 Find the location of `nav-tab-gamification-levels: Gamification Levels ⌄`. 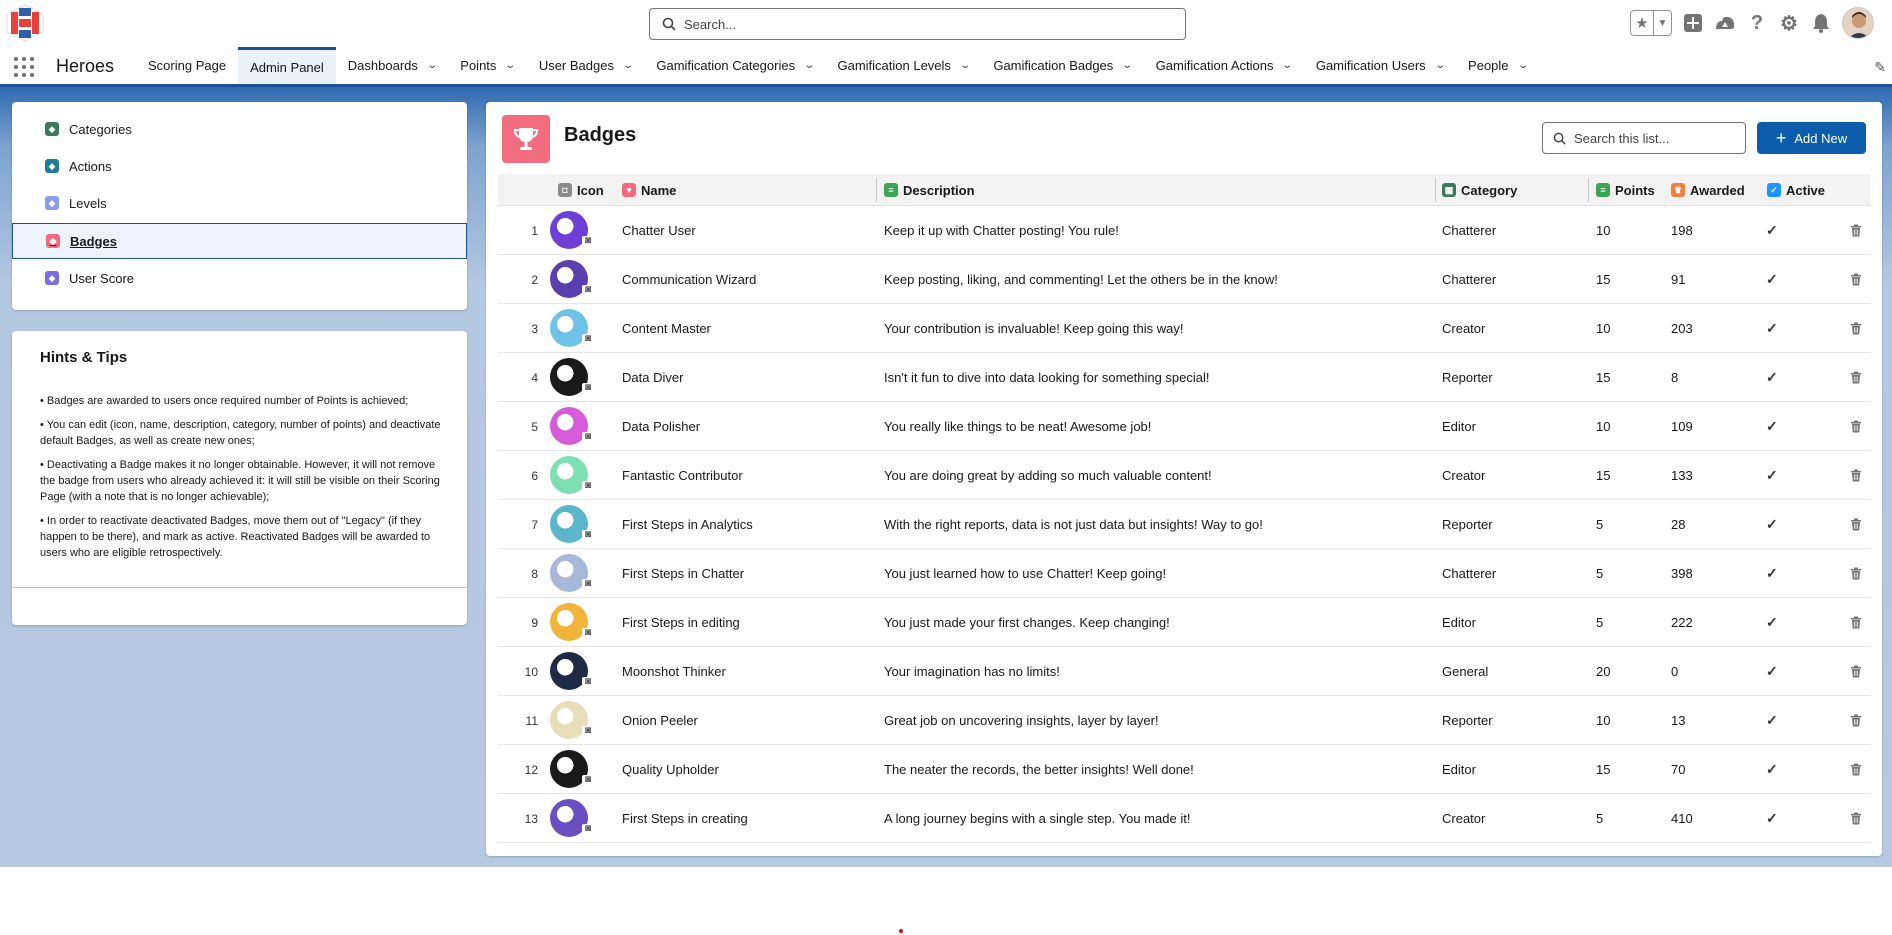

nav-tab-gamification-levels: Gamification Levels ⌄ is located at coordinates (903, 65).